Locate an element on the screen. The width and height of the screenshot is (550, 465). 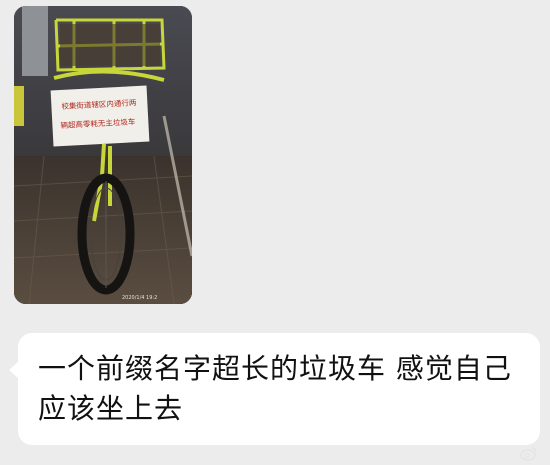
watermark is located at coordinates (531, 454).